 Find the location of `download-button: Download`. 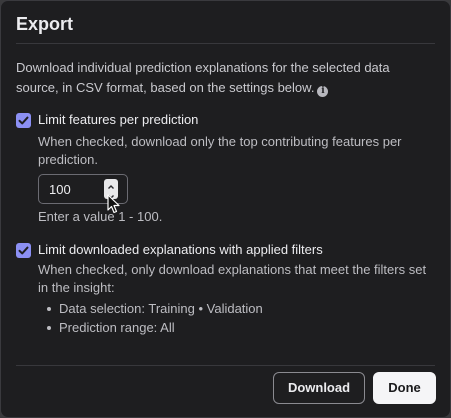

download-button: Download is located at coordinates (319, 388).